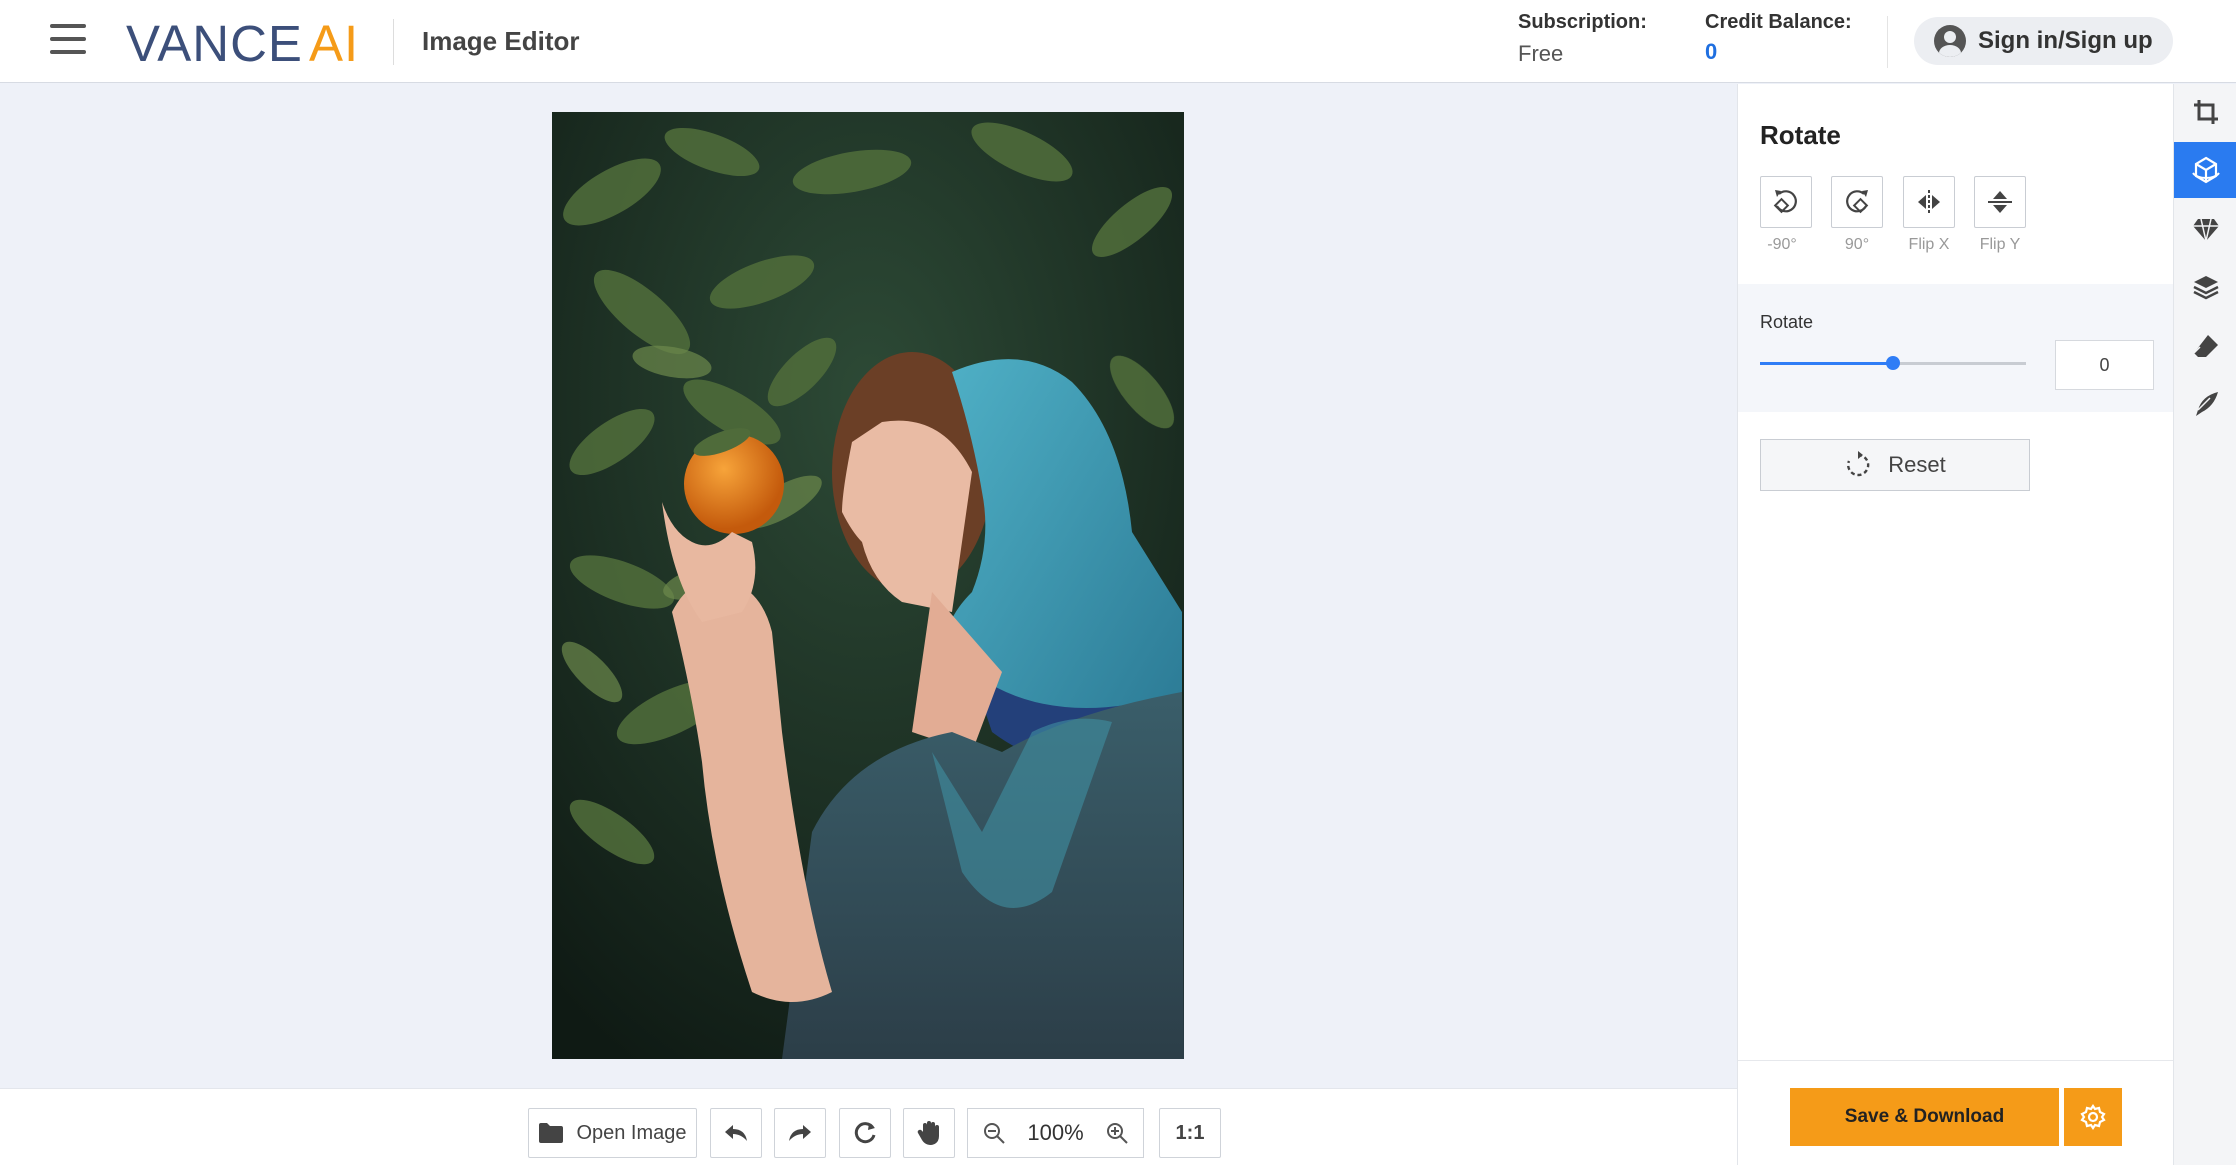 The height and width of the screenshot is (1165, 2236). Describe the element at coordinates (1782, 244) in the screenshot. I see `rotate-left-label: -90°` at that location.